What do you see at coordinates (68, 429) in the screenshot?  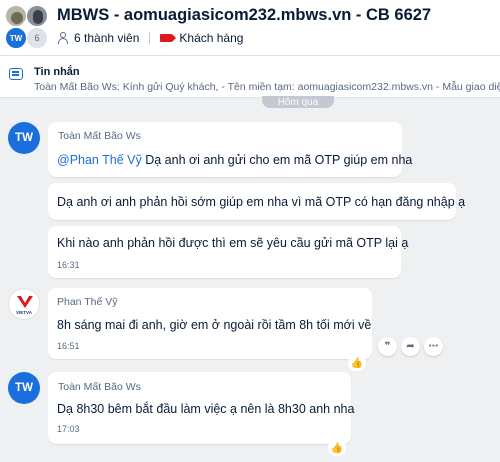 I see `message-time: 17:03` at bounding box center [68, 429].